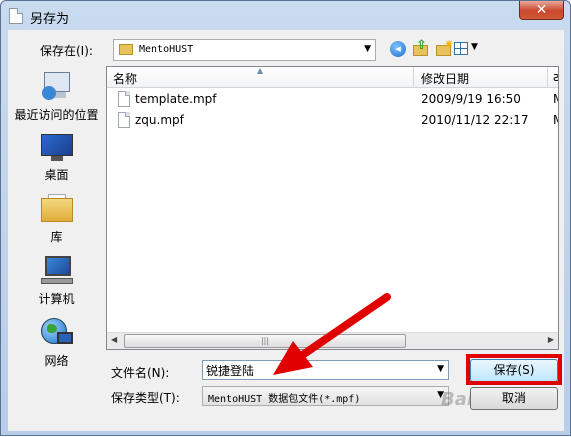 The height and width of the screenshot is (437, 571). I want to click on annotation-arrow, so click(332, 334).